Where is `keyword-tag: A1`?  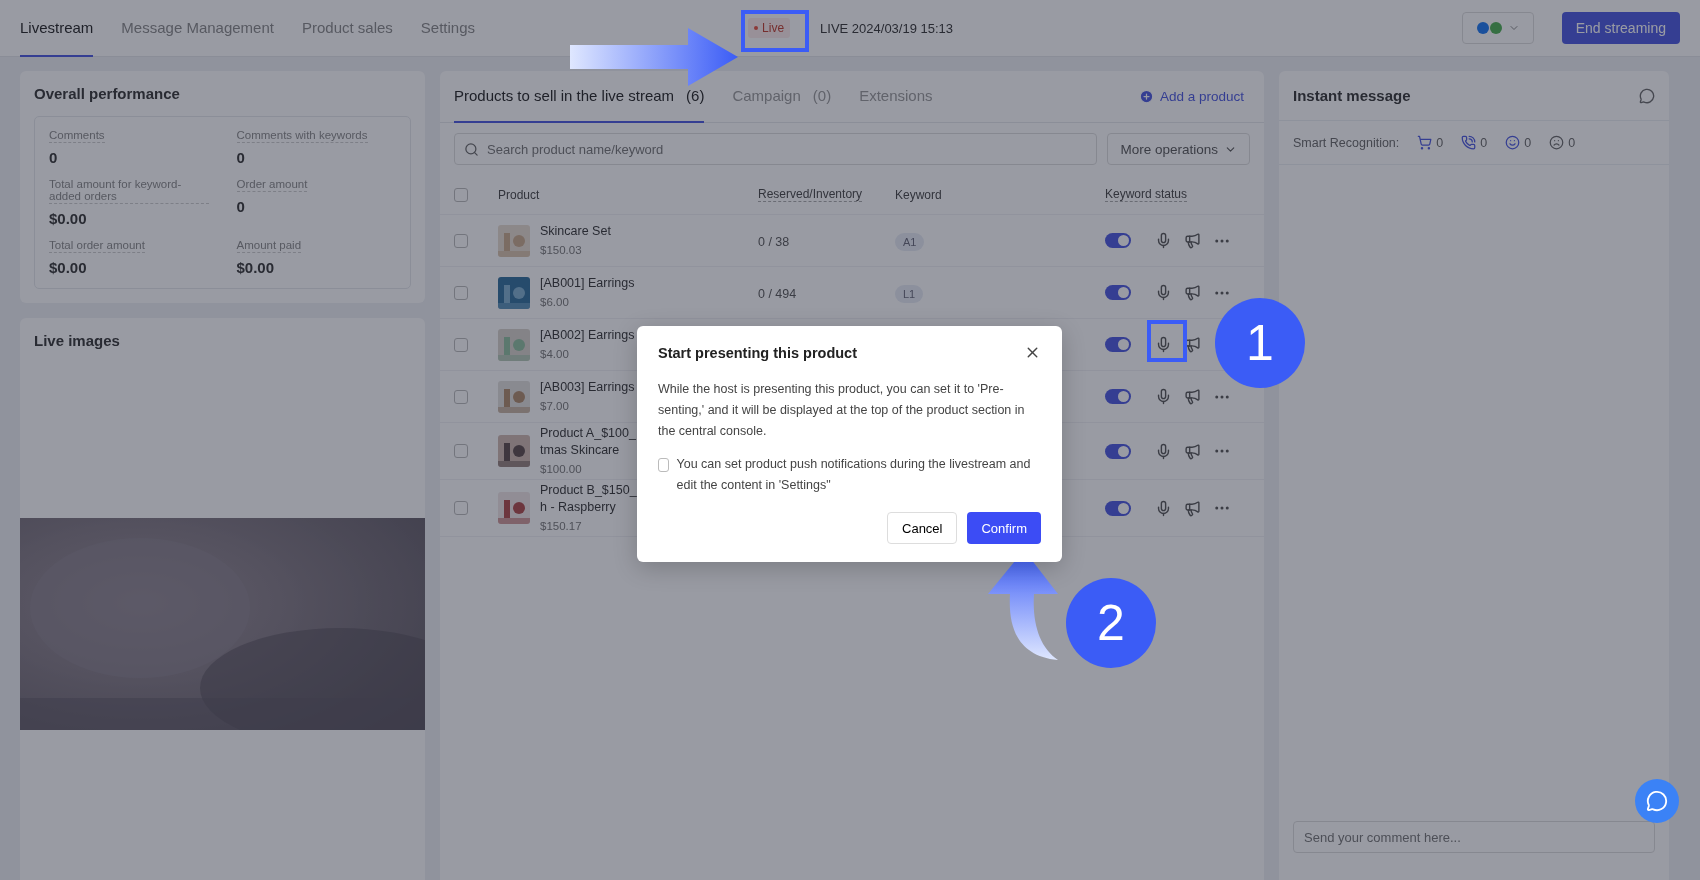 keyword-tag: A1 is located at coordinates (910, 241).